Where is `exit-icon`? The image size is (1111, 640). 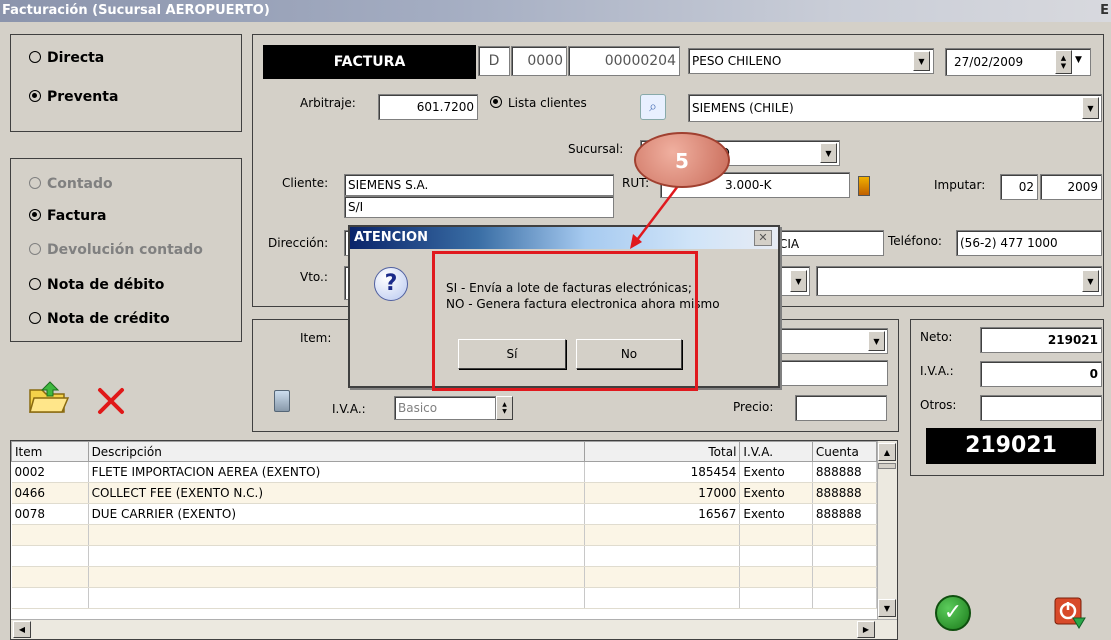 exit-icon is located at coordinates (1070, 613).